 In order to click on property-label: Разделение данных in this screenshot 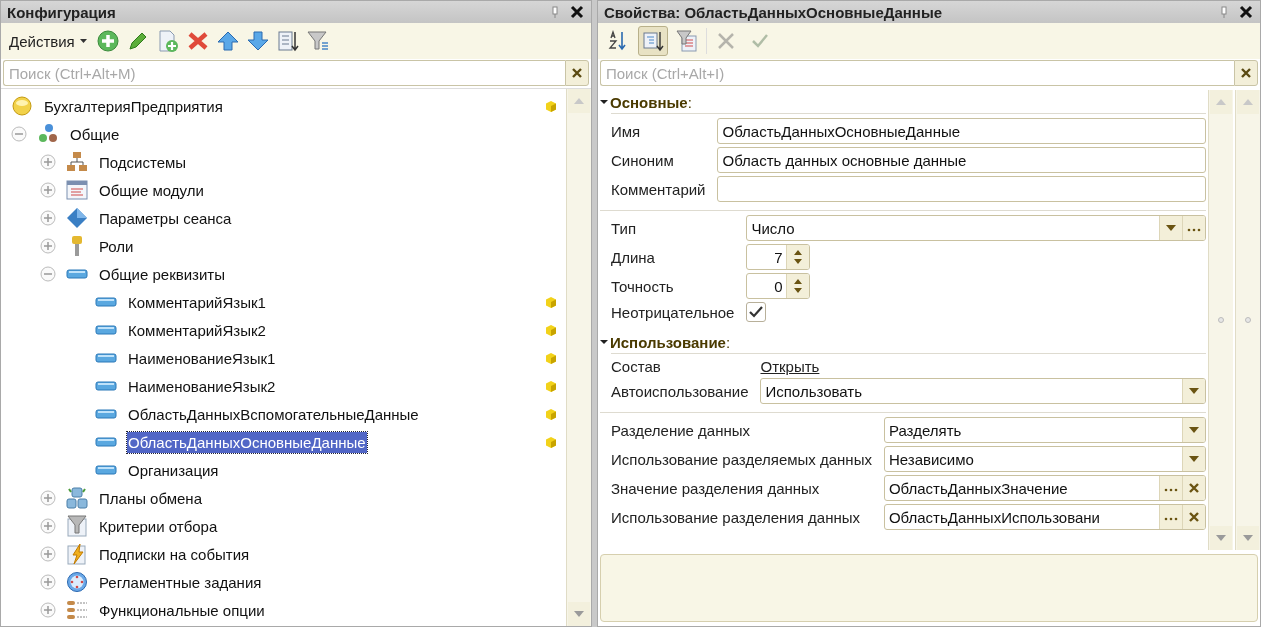, I will do `click(681, 430)`.